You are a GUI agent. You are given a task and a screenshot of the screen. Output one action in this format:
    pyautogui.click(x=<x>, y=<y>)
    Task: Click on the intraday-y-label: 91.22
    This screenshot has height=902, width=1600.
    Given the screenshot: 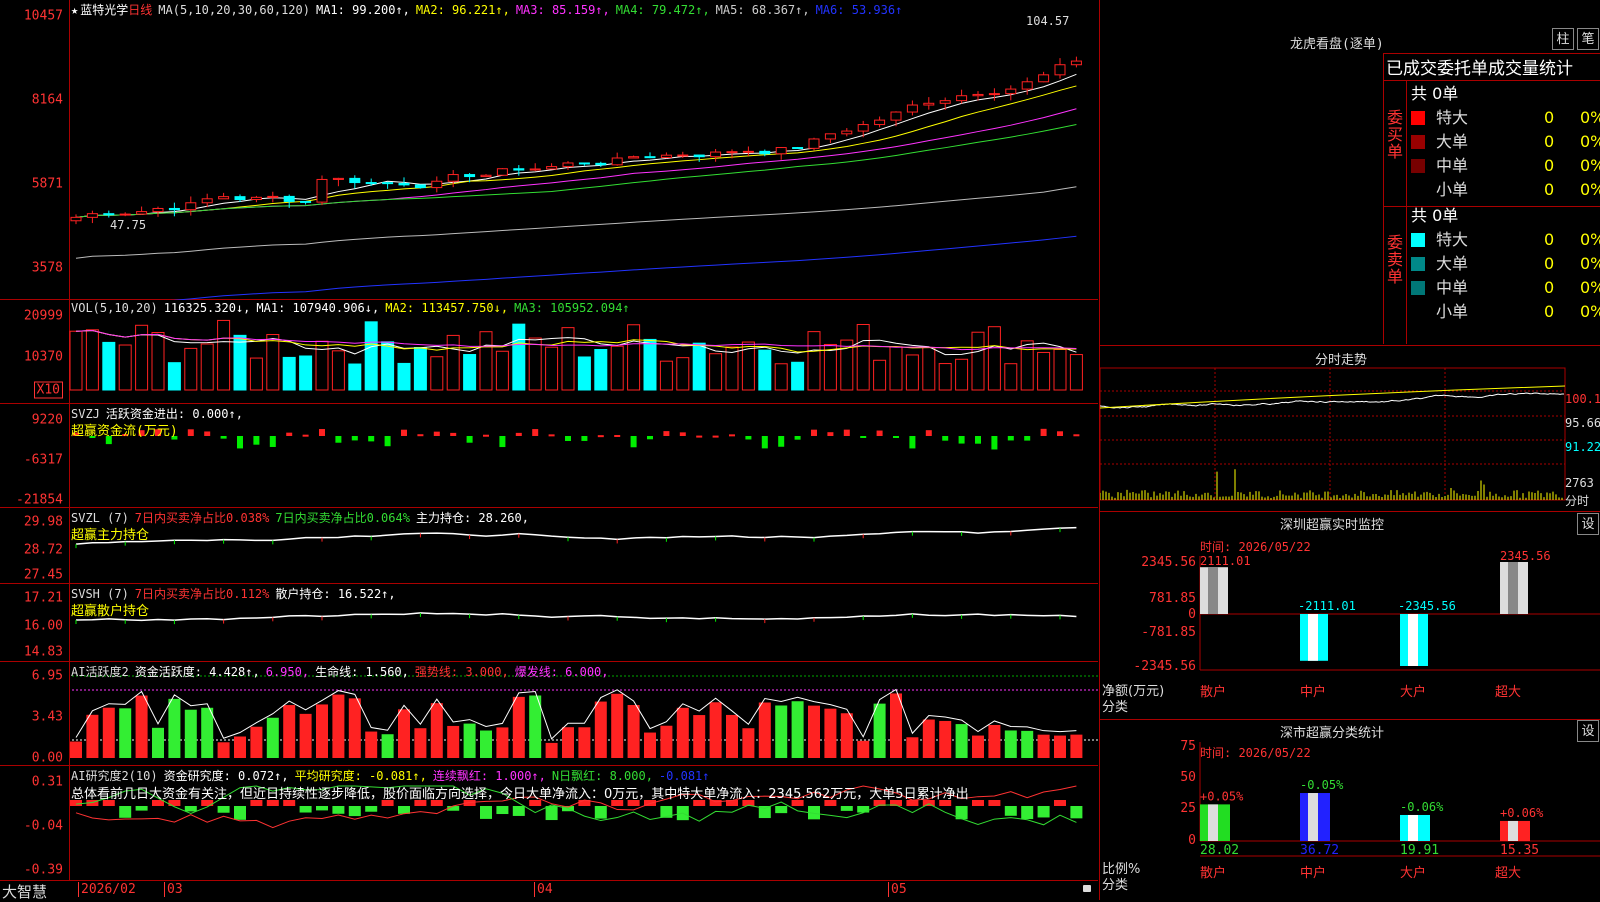 What is the action you would take?
    pyautogui.click(x=1582, y=447)
    